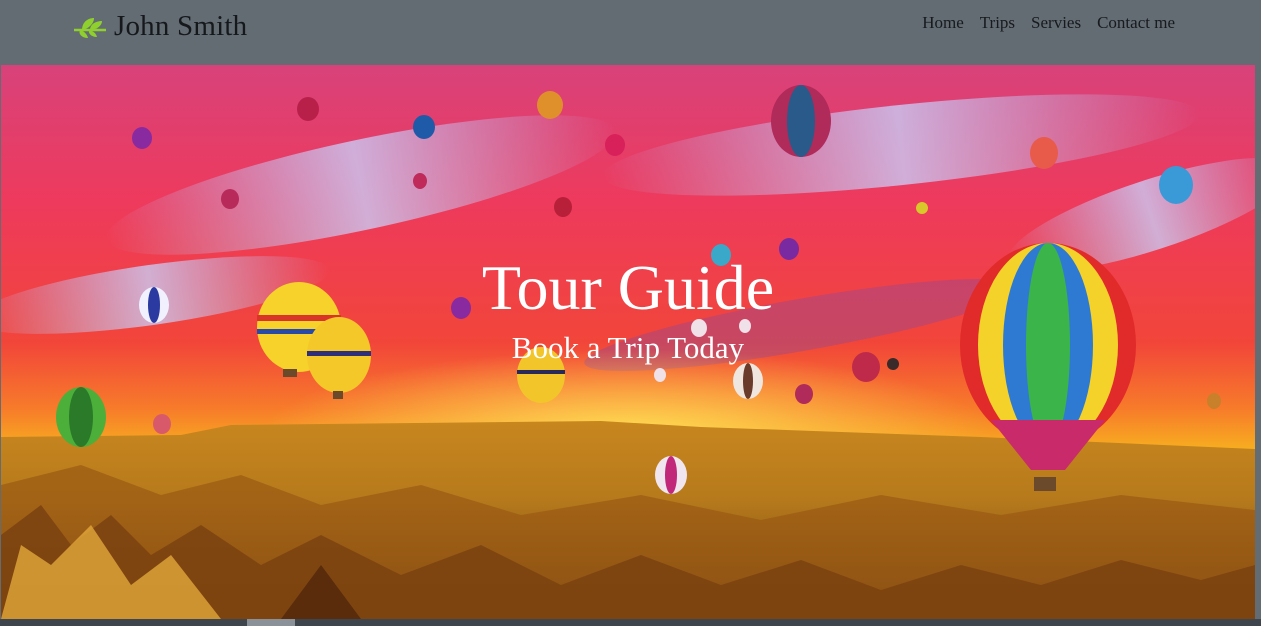  I want to click on leaf-icon, so click(90, 28).